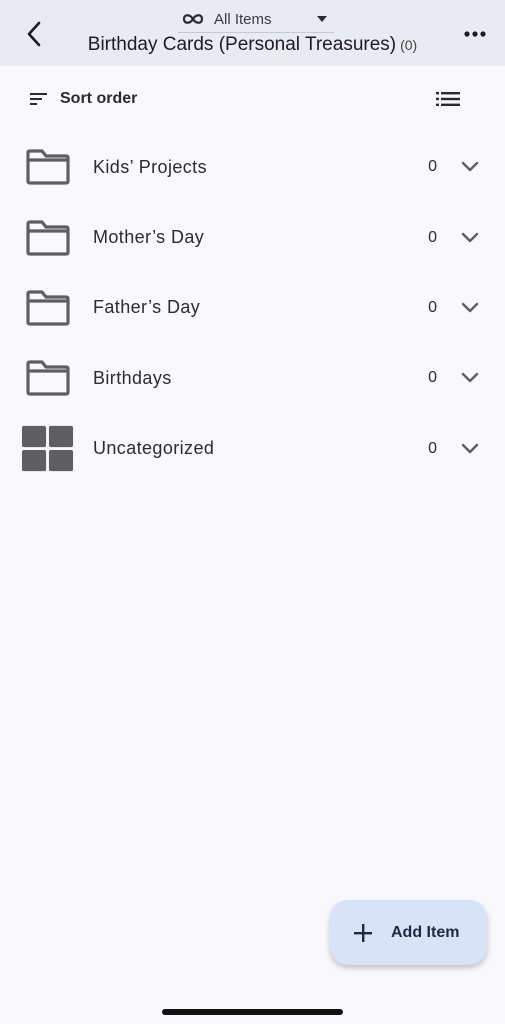 This screenshot has height=1024, width=505. What do you see at coordinates (132, 377) in the screenshot?
I see `list-item-name: Birthdays` at bounding box center [132, 377].